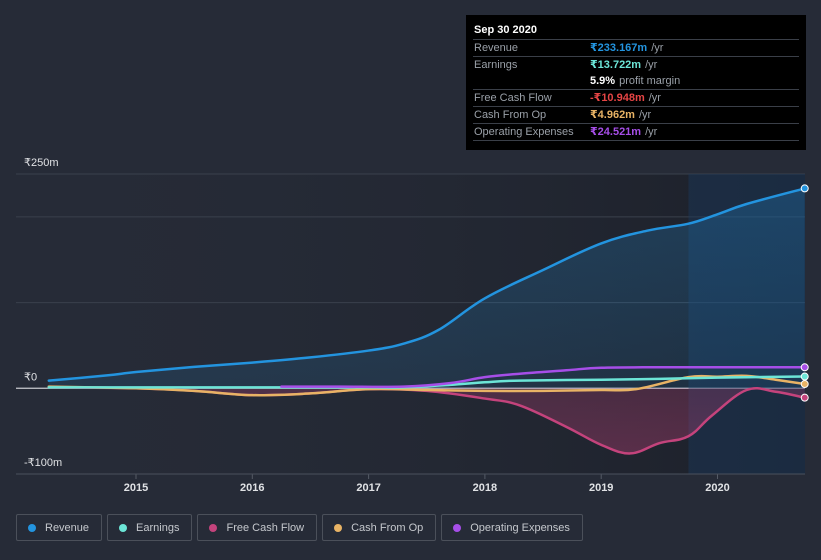  I want to click on legend-item-free-cash-flow: Free Cash Flow, so click(257, 527).